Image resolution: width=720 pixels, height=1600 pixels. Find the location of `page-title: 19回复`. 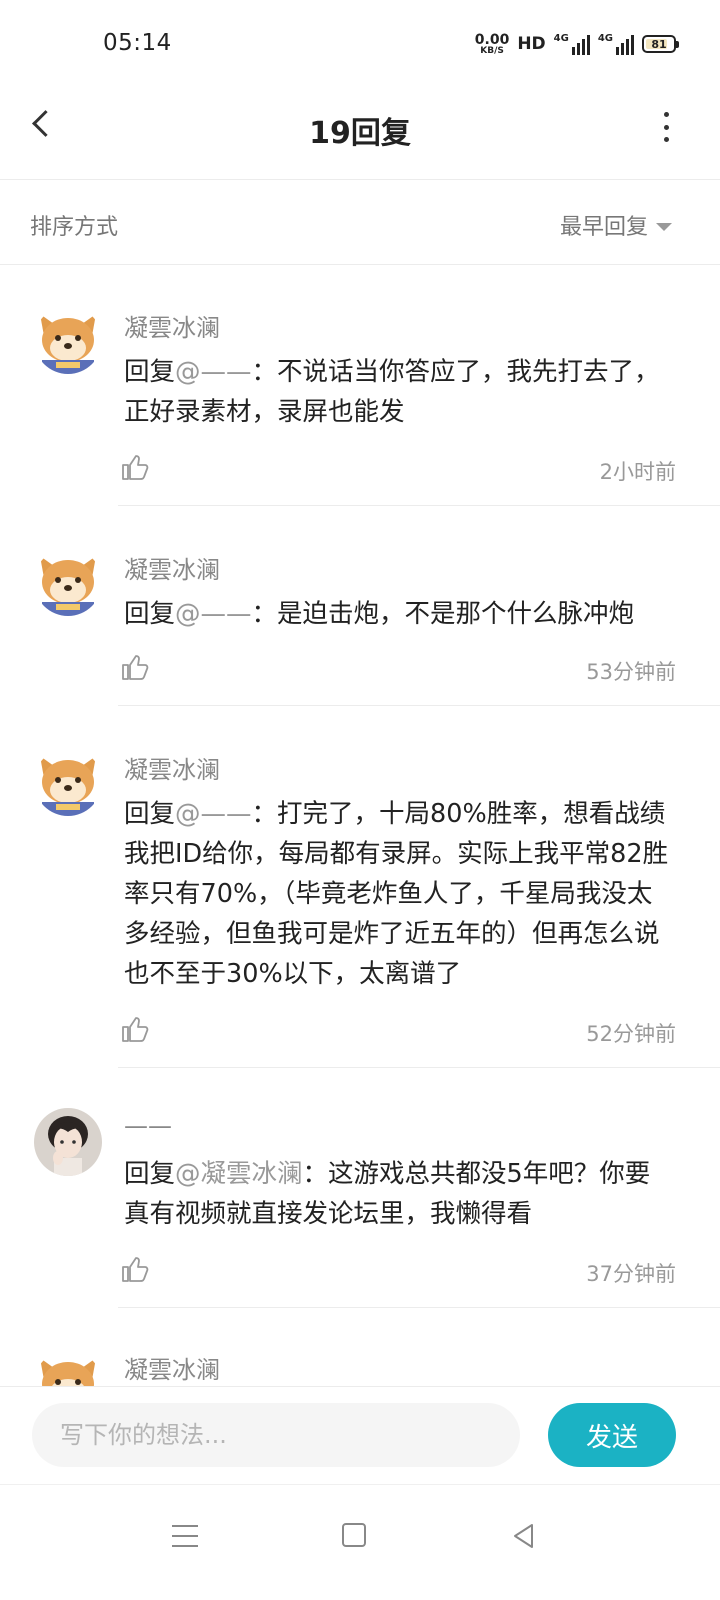

page-title: 19回复 is located at coordinates (360, 133).